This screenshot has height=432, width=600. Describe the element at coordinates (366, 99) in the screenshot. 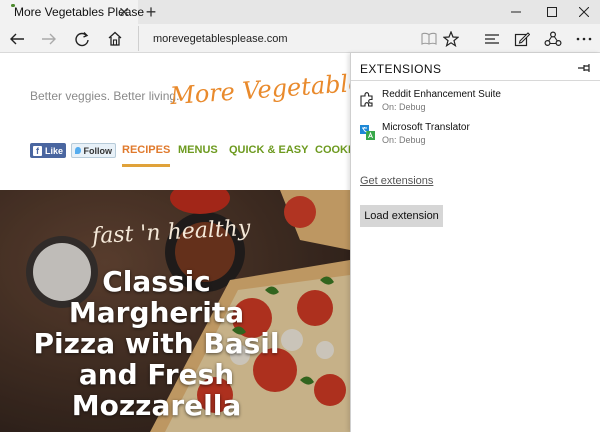

I see `puzzle-piece-icon` at that location.